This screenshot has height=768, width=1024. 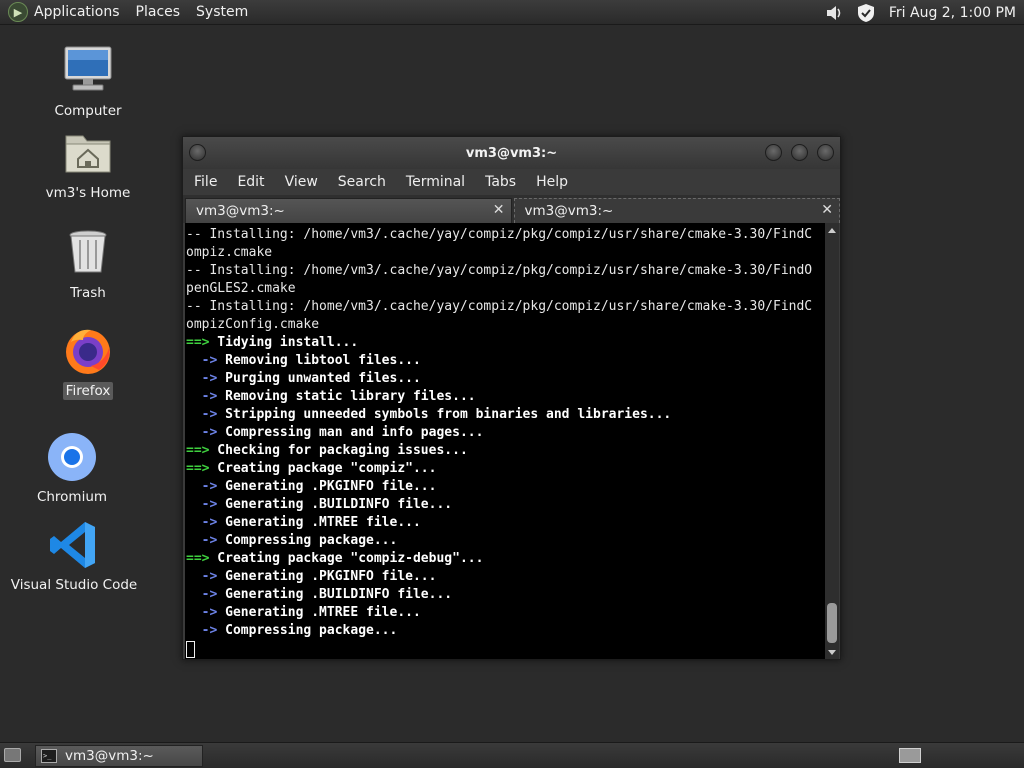 What do you see at coordinates (88, 111) in the screenshot?
I see `desktop-icon-label: Computer` at bounding box center [88, 111].